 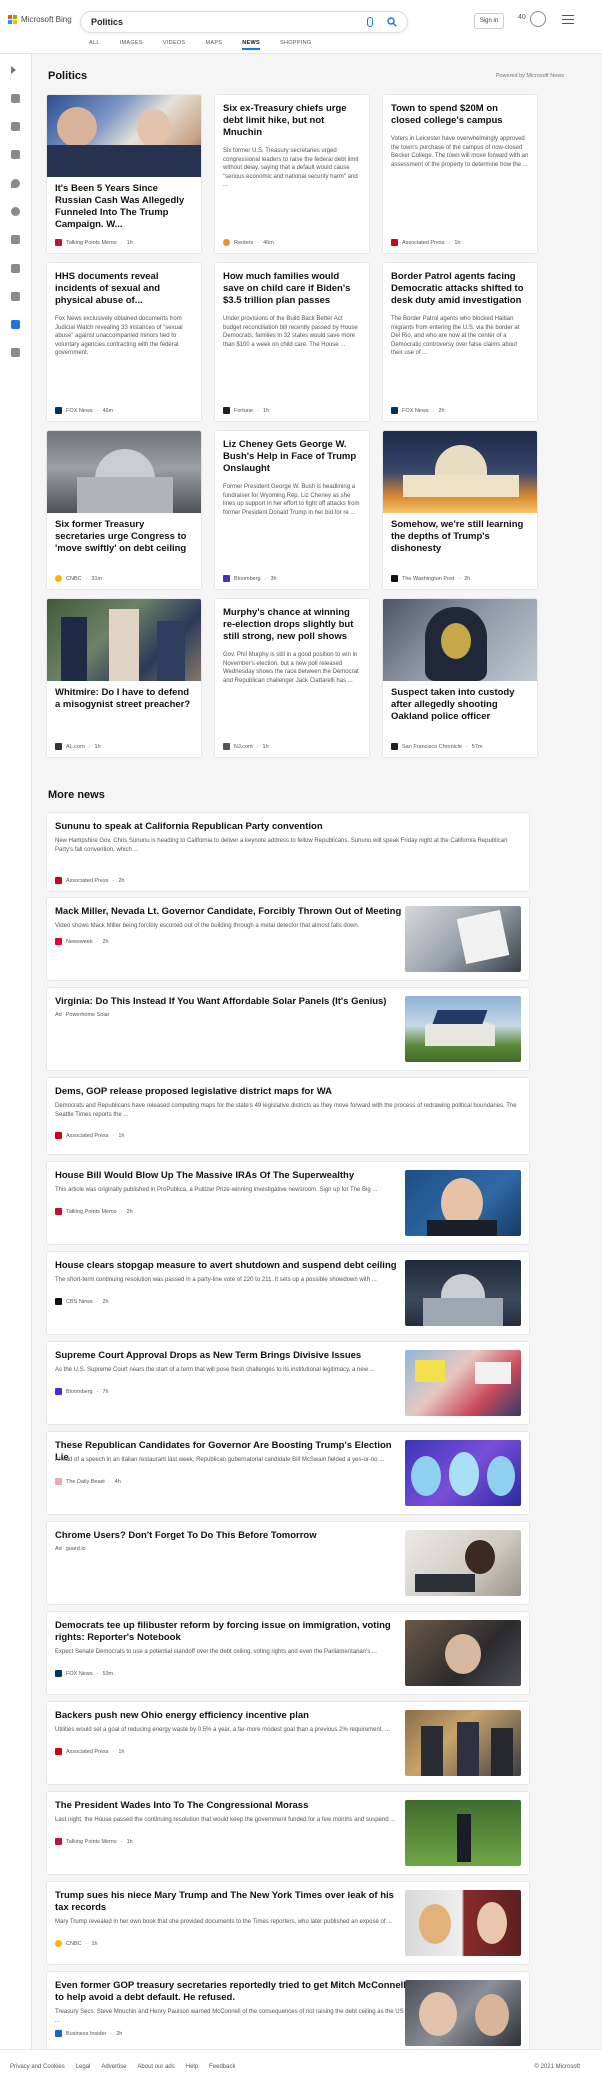 What do you see at coordinates (568, 19) in the screenshot?
I see `menu-icon` at bounding box center [568, 19].